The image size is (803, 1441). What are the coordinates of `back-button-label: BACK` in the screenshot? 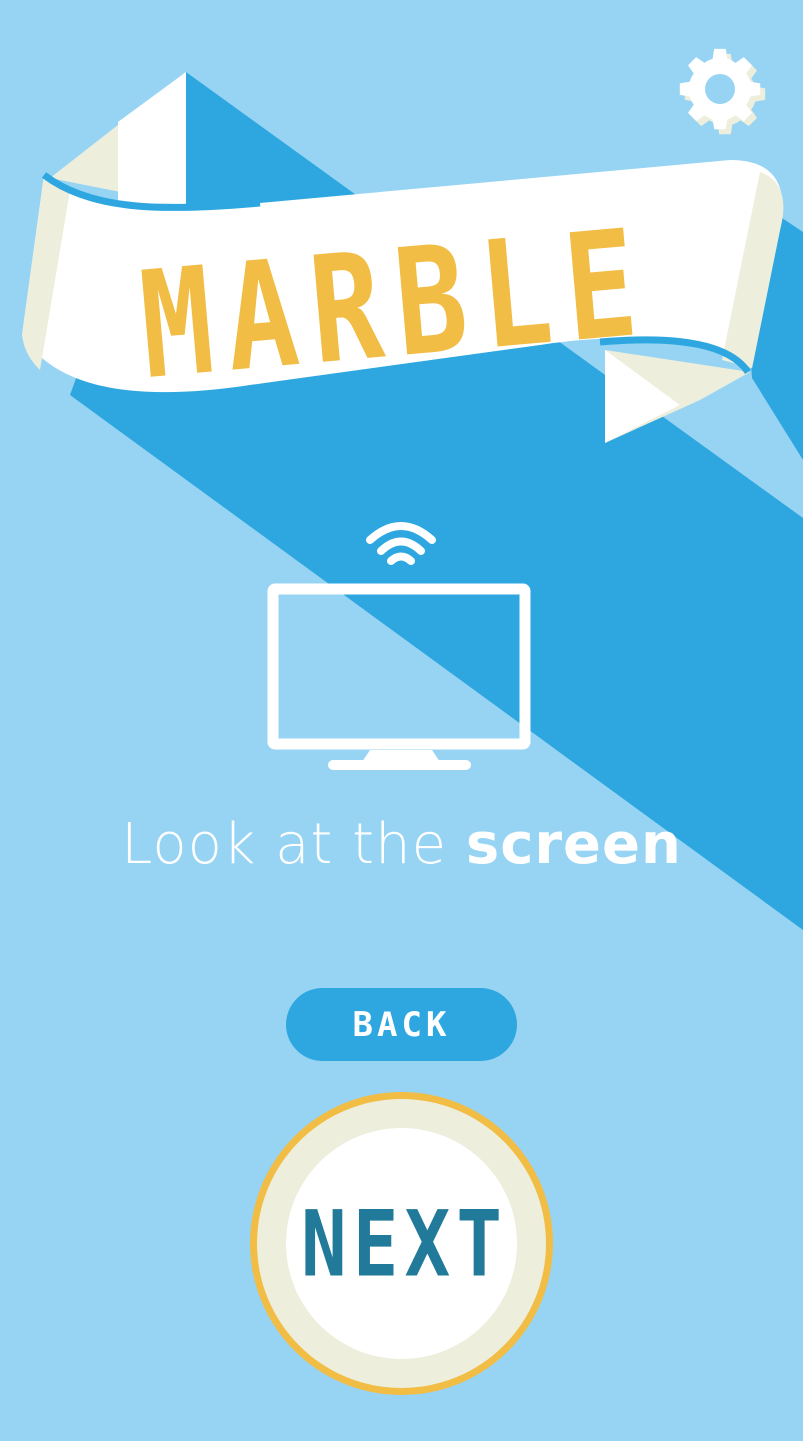 It's located at (401, 1024).